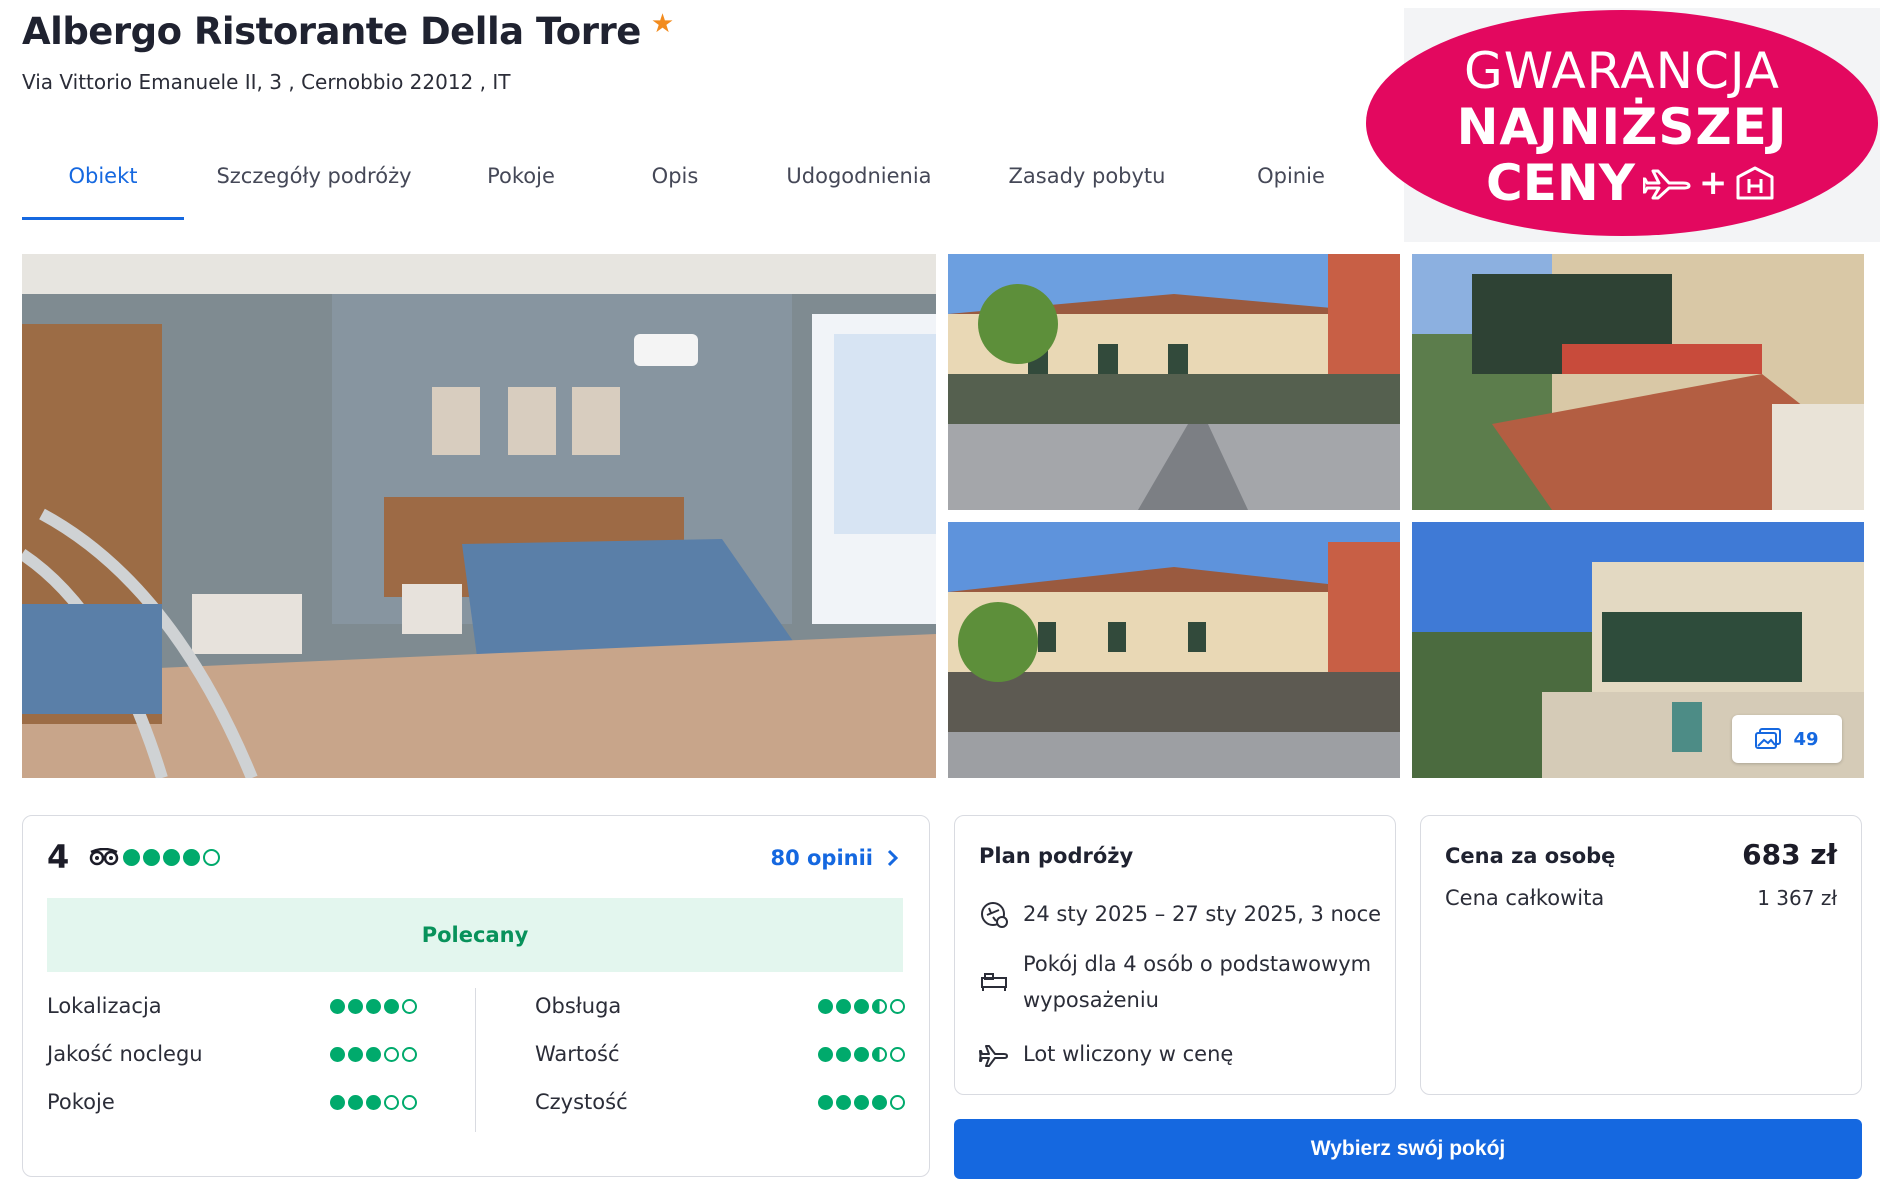  I want to click on rating-score: 4, so click(58, 857).